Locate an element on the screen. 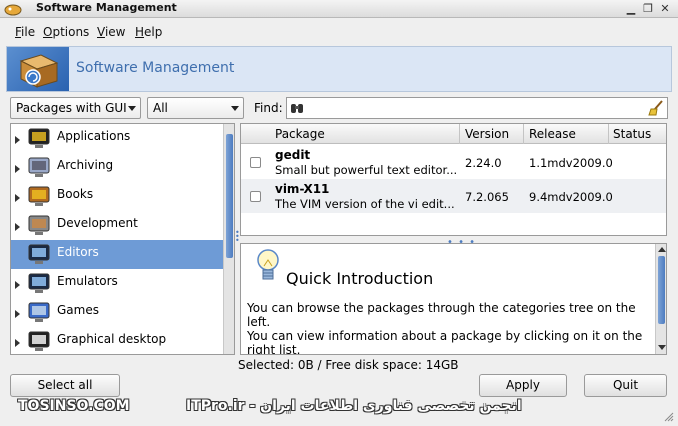 Image resolution: width=678 pixels, height=426 pixels. menu-view: View is located at coordinates (111, 32).